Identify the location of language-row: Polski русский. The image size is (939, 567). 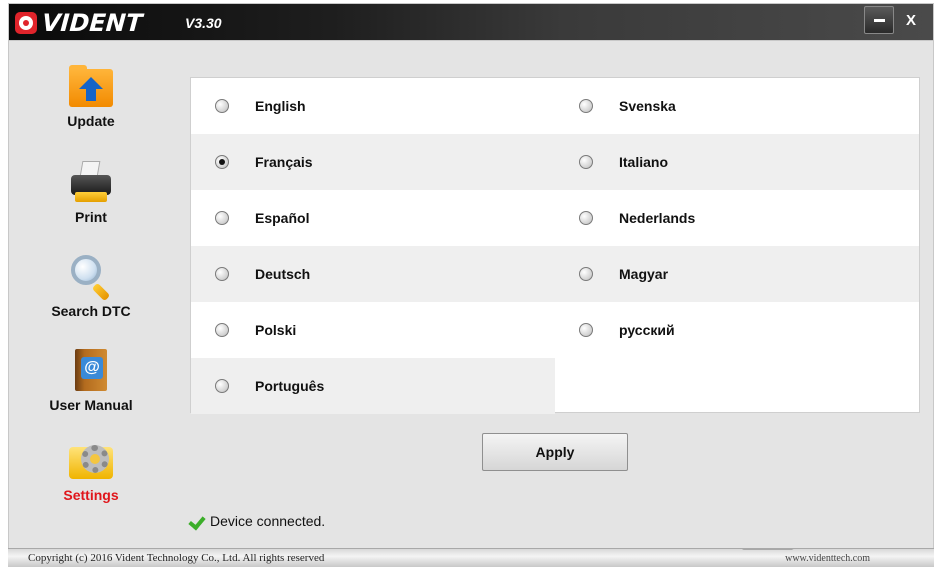
(555, 330).